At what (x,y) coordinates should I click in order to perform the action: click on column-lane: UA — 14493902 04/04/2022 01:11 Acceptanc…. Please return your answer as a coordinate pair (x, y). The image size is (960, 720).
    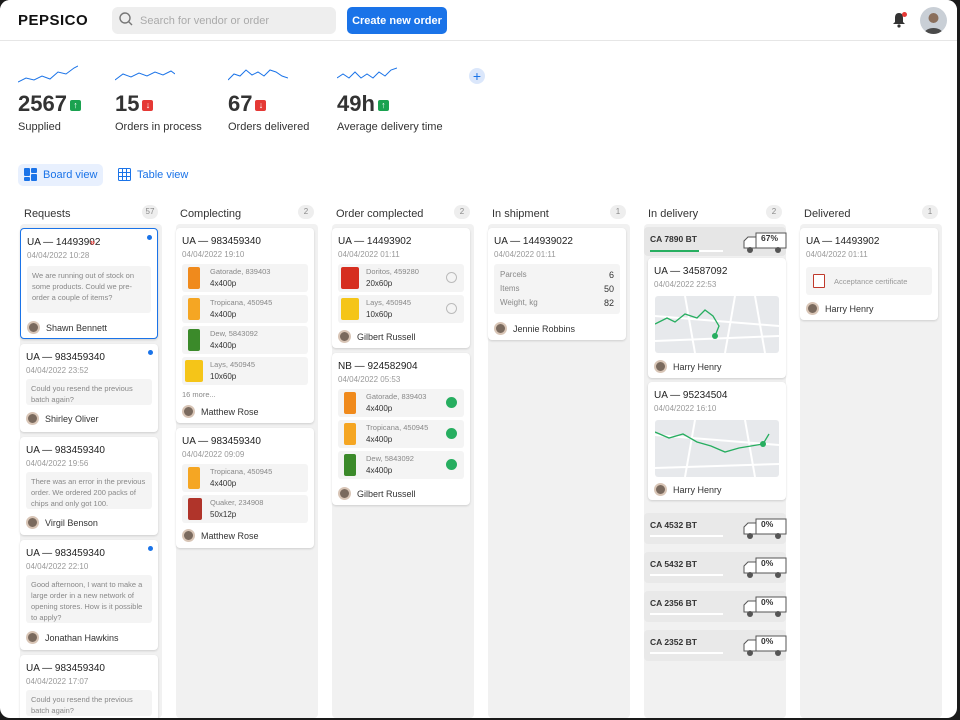
    Looking at the image, I should click on (871, 471).